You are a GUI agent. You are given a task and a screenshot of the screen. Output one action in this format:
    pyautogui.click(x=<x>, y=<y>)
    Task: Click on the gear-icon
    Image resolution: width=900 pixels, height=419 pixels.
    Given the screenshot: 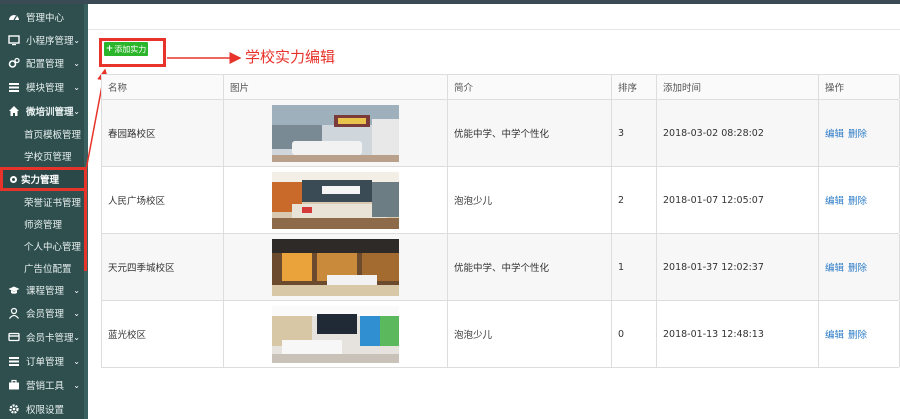 What is the action you would take?
    pyautogui.click(x=14, y=409)
    